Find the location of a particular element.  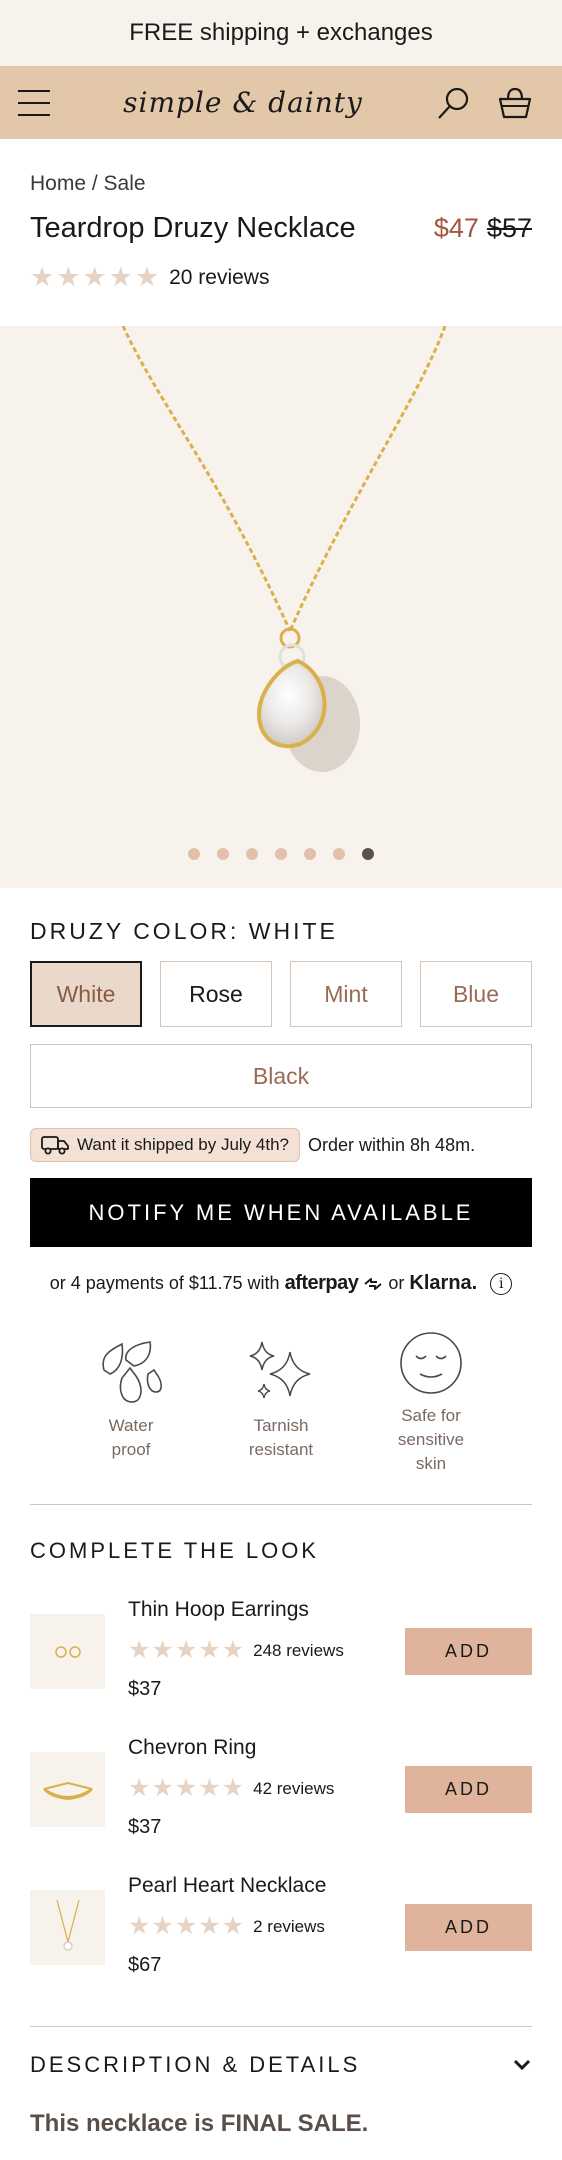

site-header: simple & dainty is located at coordinates (281, 102).